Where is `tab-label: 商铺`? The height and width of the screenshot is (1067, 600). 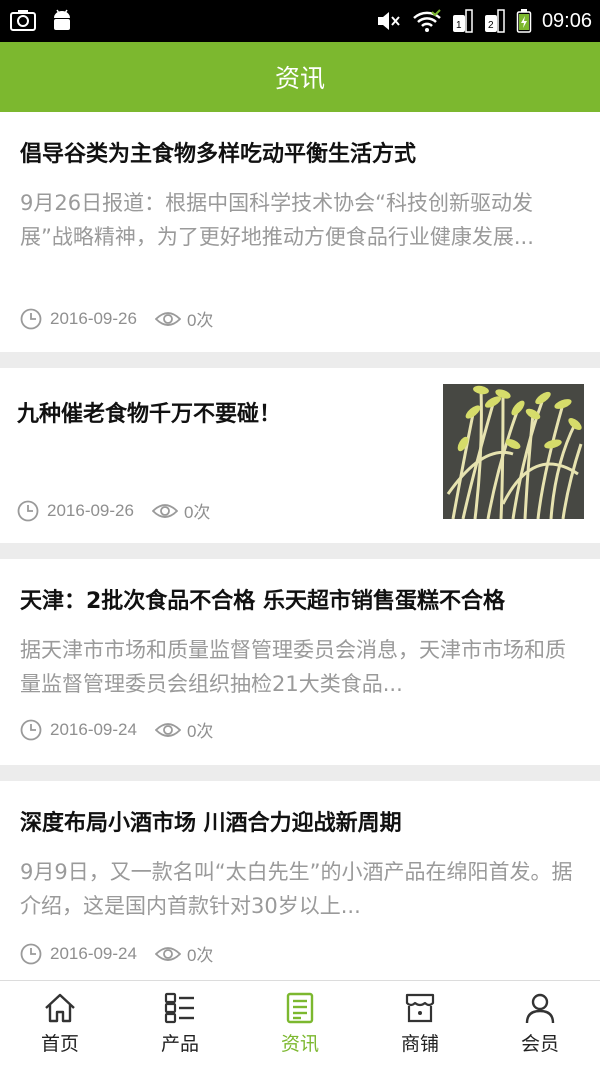
tab-label: 商铺 is located at coordinates (419, 1044).